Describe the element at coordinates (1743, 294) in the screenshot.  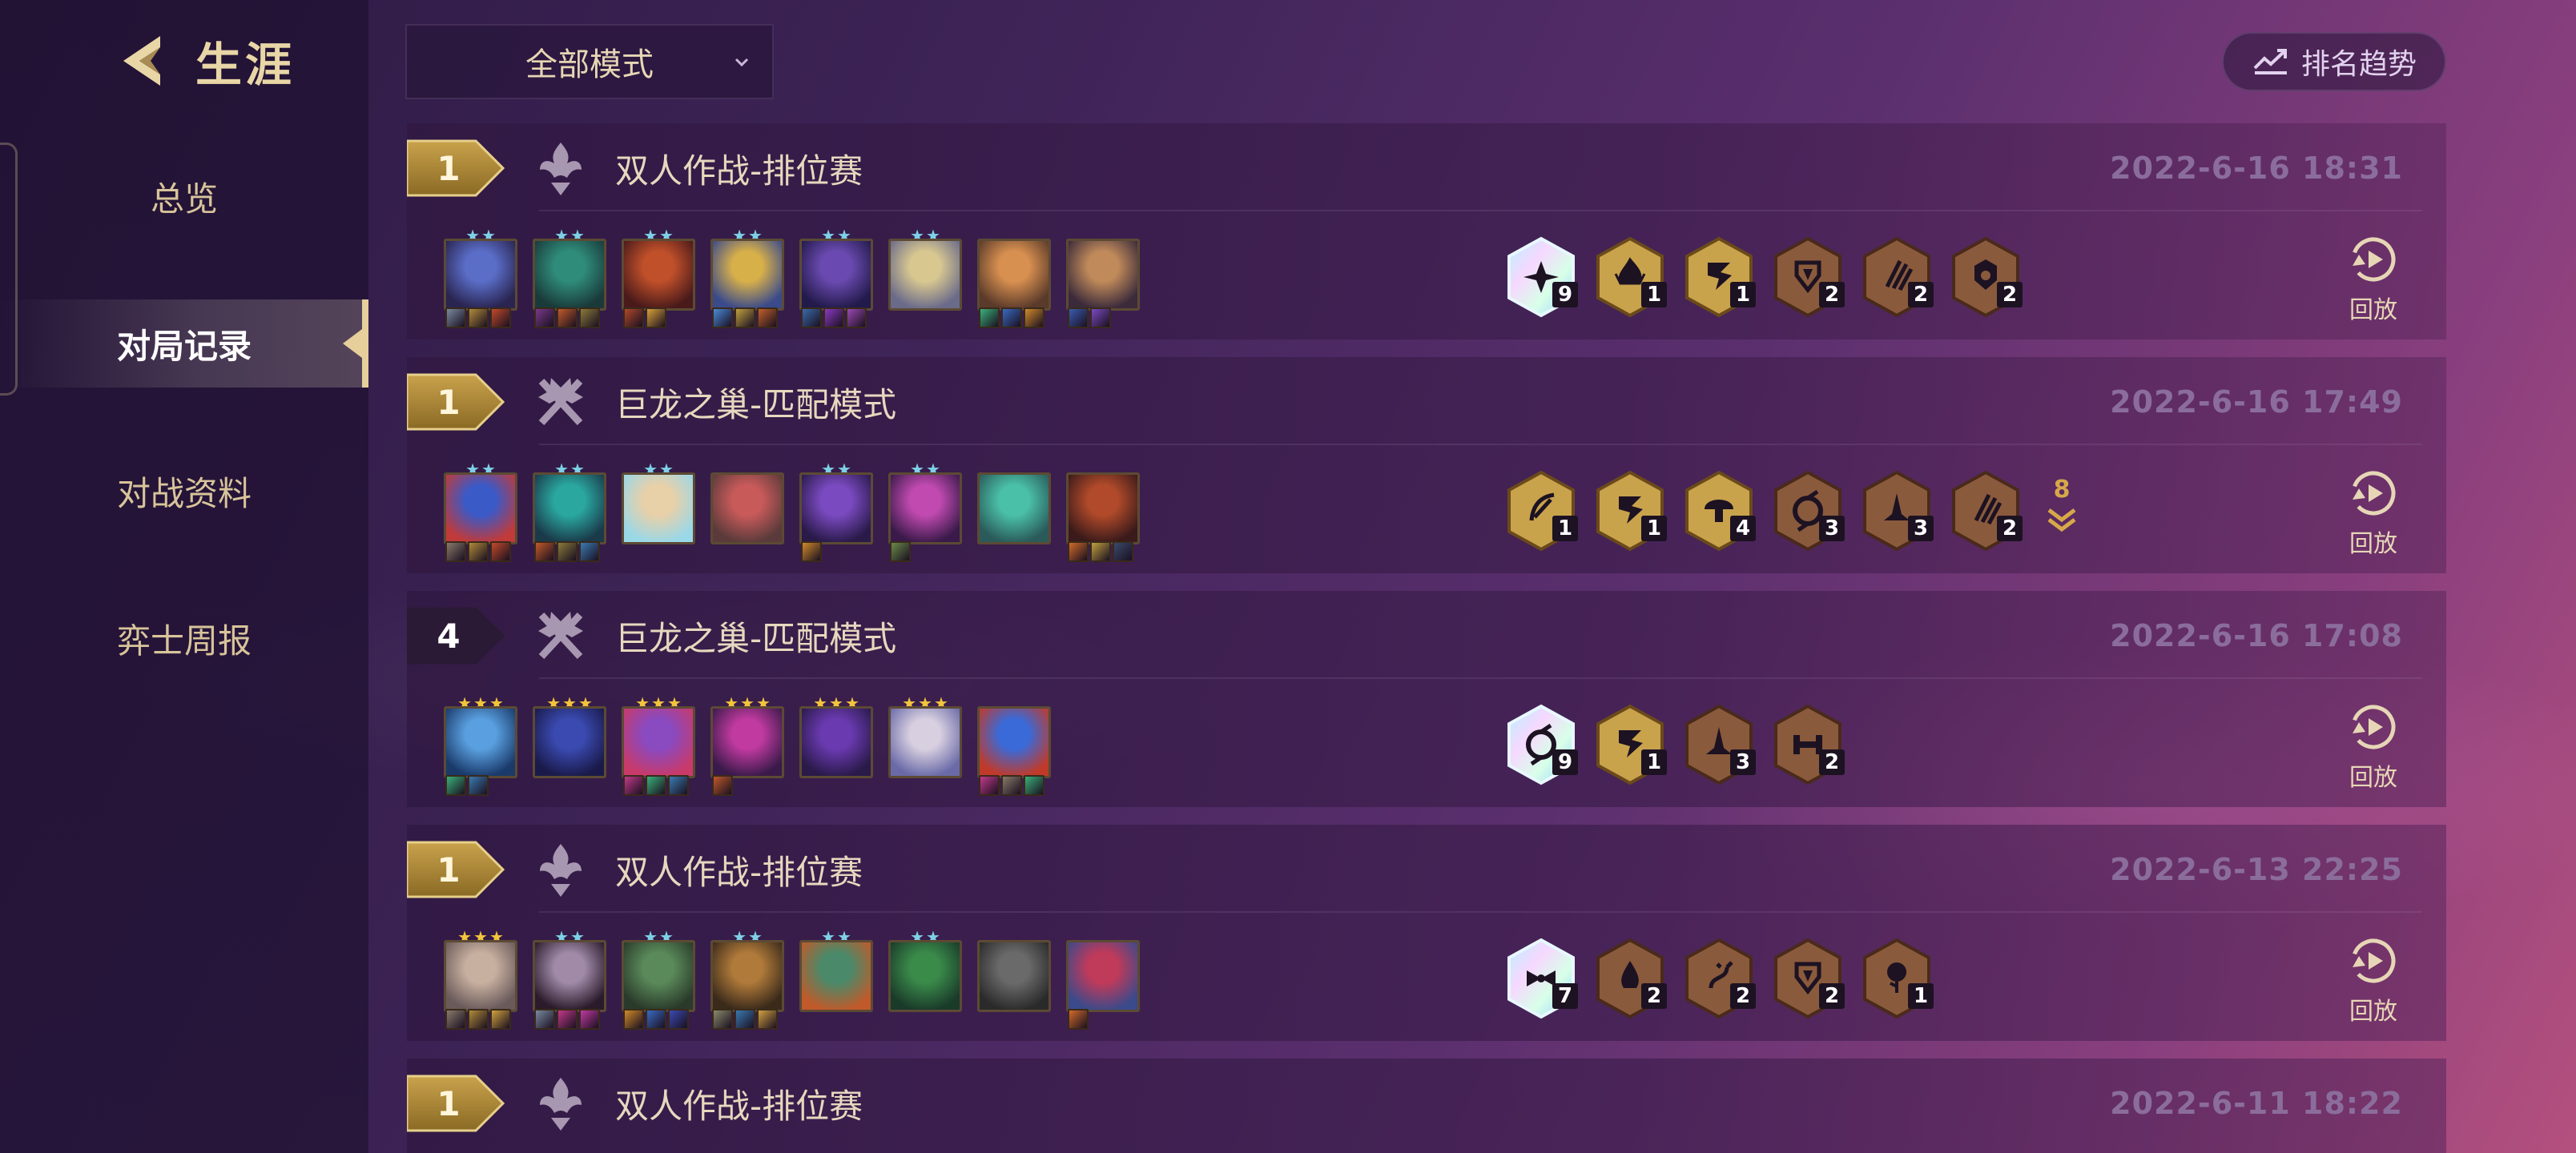
I see `trait-count: 1` at that location.